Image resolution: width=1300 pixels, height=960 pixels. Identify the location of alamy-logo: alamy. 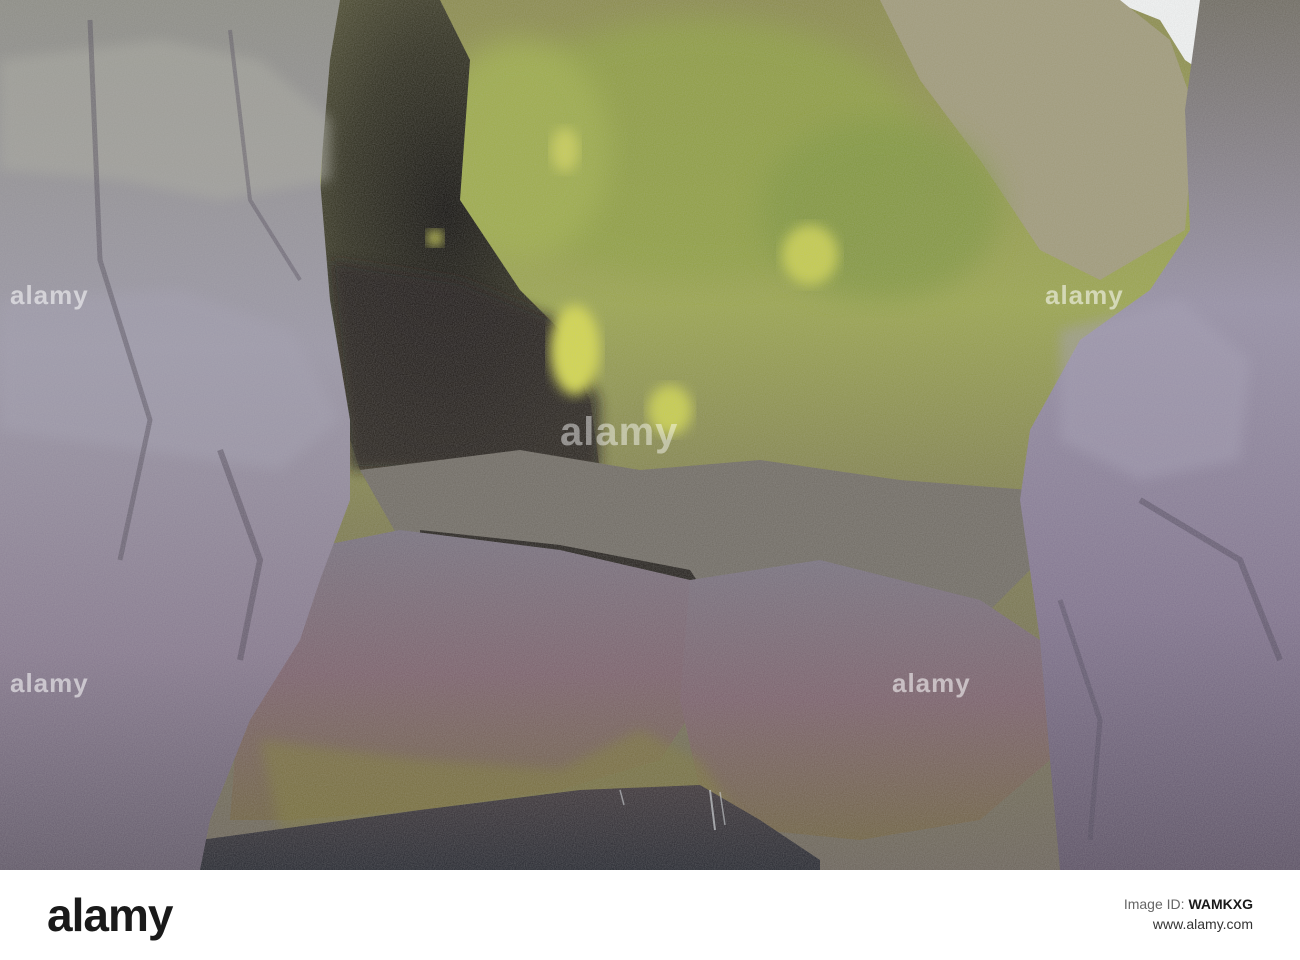
(110, 915).